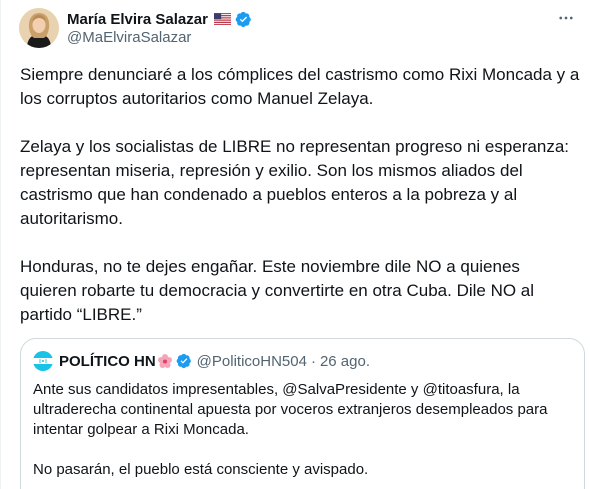 This screenshot has width=590, height=489. Describe the element at coordinates (137, 19) in the screenshot. I see `author-name: María Elvira Salazar` at that location.